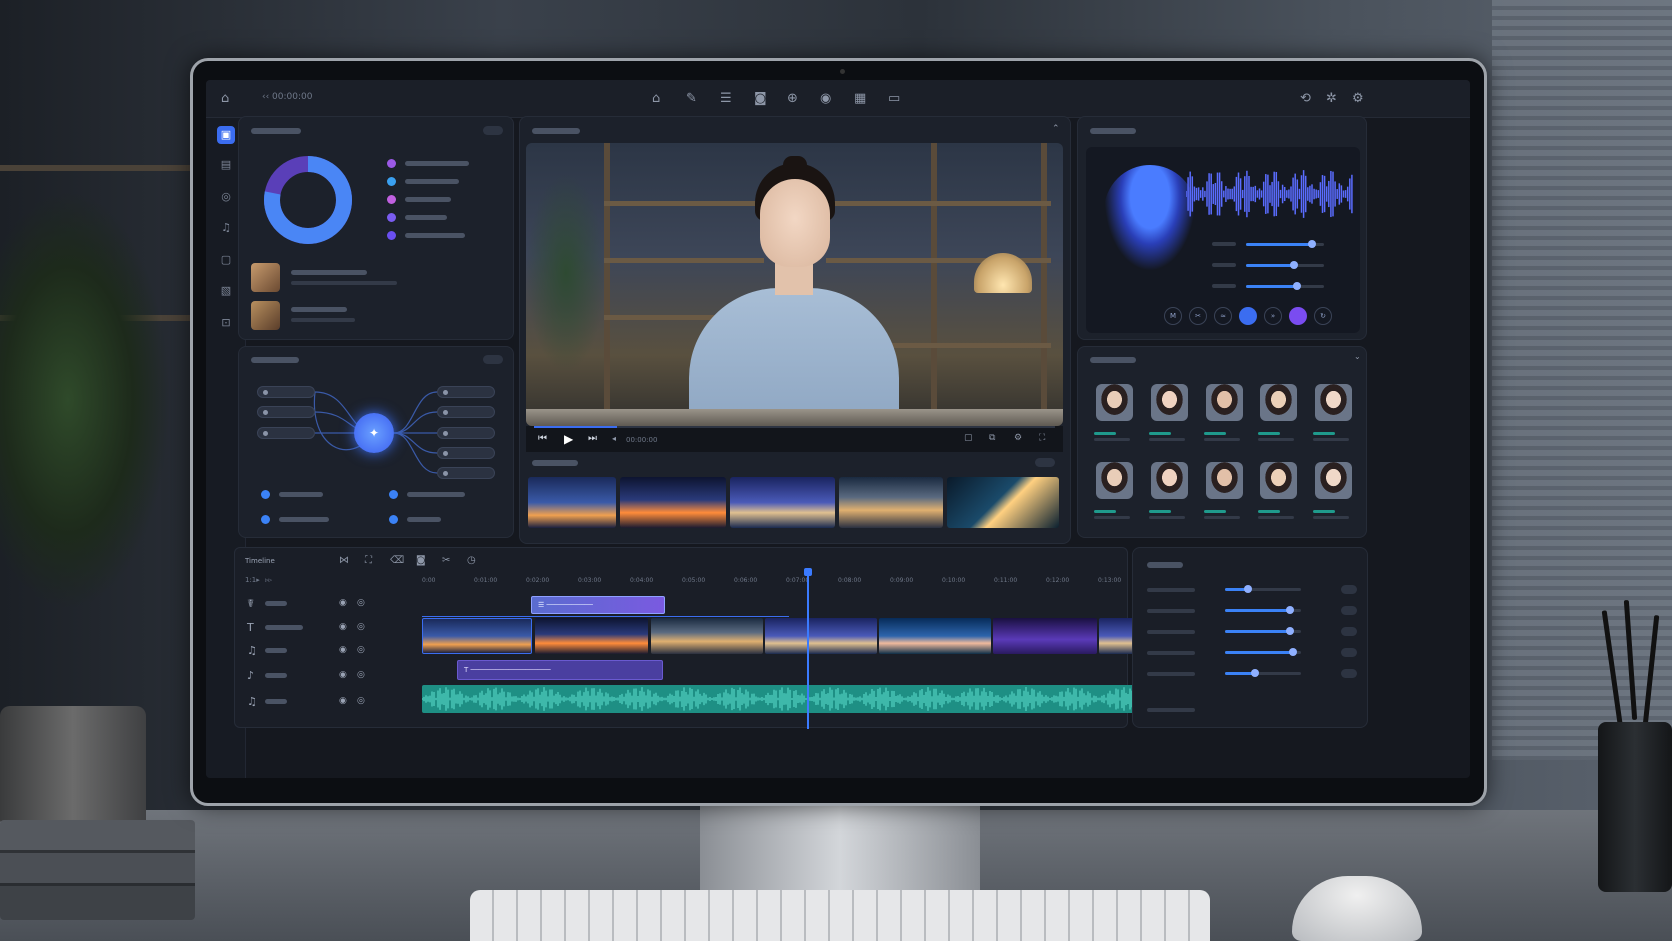 The image size is (1672, 941). What do you see at coordinates (1042, 438) in the screenshot?
I see `fullscreen-icon: ⛶` at bounding box center [1042, 438].